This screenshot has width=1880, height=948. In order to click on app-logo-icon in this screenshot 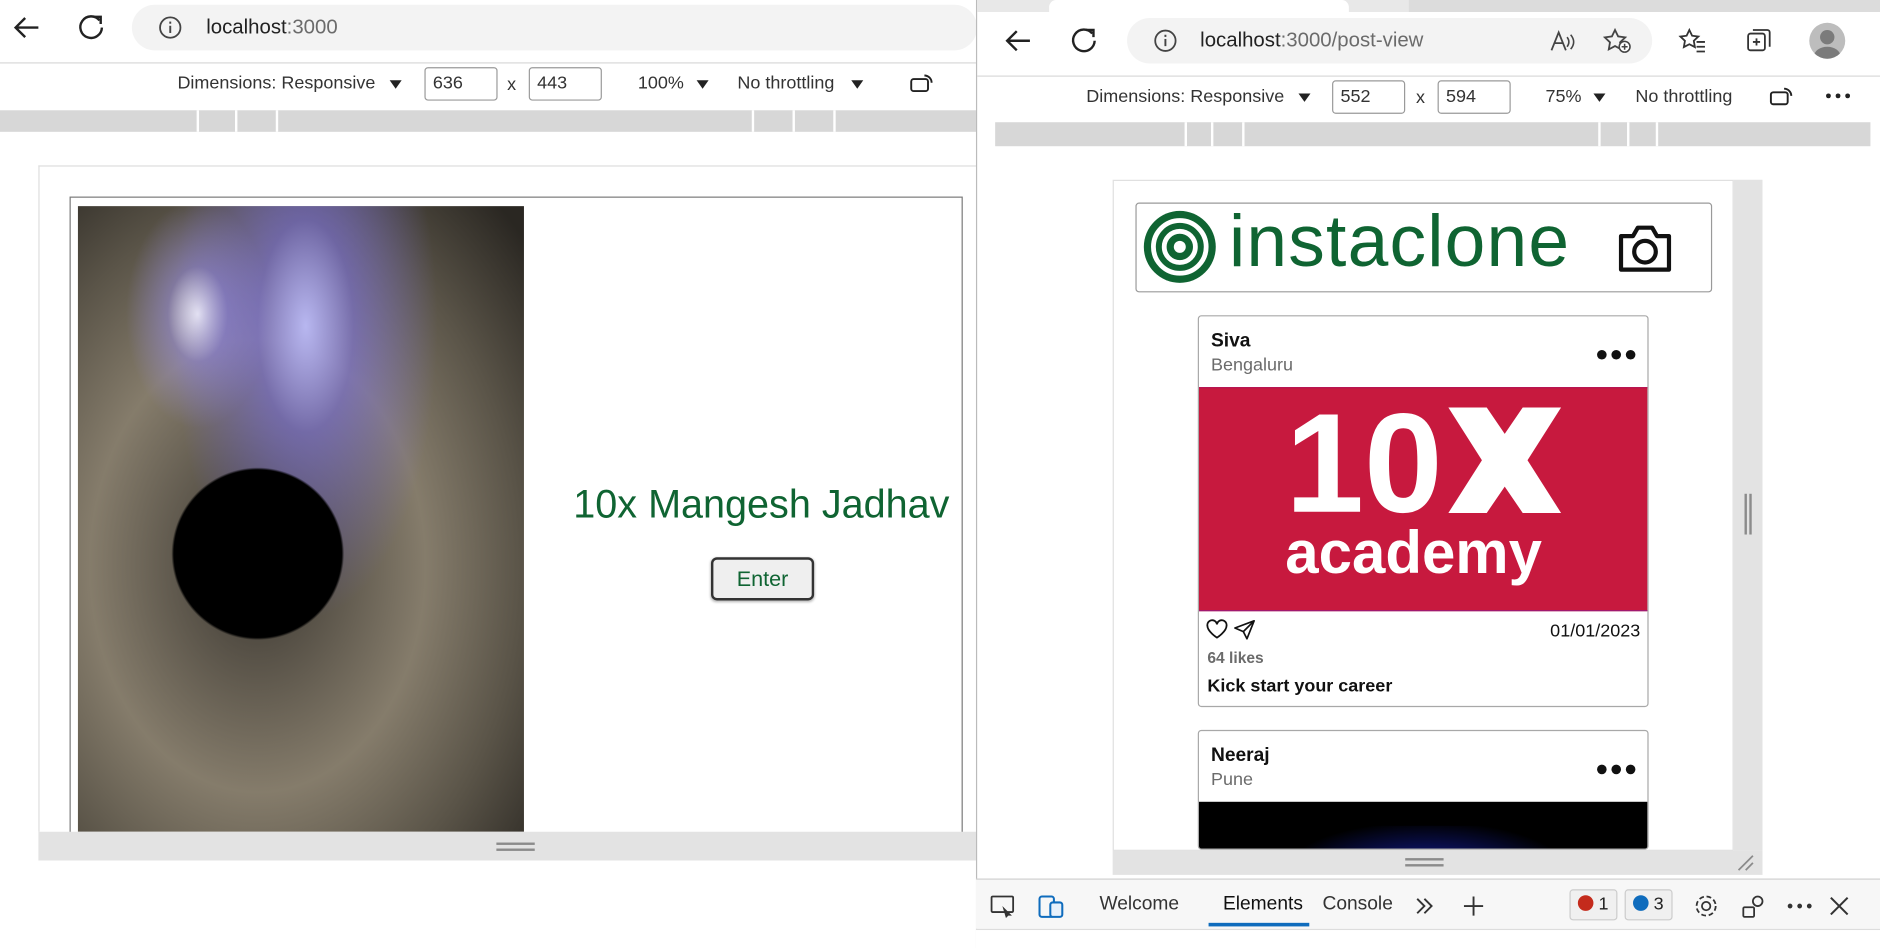, I will do `click(1180, 247)`.